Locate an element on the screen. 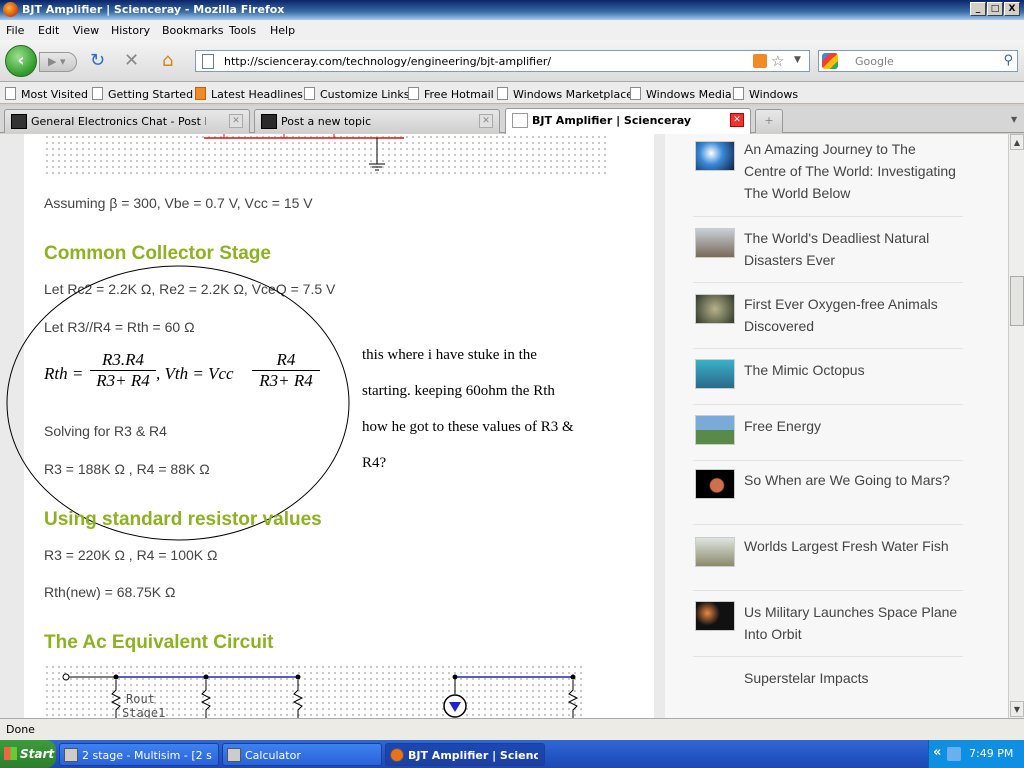 Image resolution: width=1024 pixels, height=768 pixels. bookmark-windows-media: Windows Media is located at coordinates (681, 94).